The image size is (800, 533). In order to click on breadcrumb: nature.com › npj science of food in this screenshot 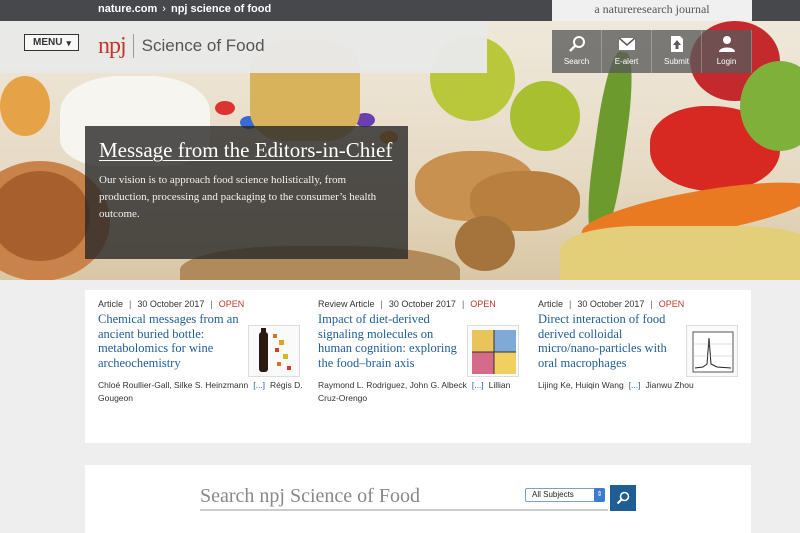, I will do `click(186, 9)`.